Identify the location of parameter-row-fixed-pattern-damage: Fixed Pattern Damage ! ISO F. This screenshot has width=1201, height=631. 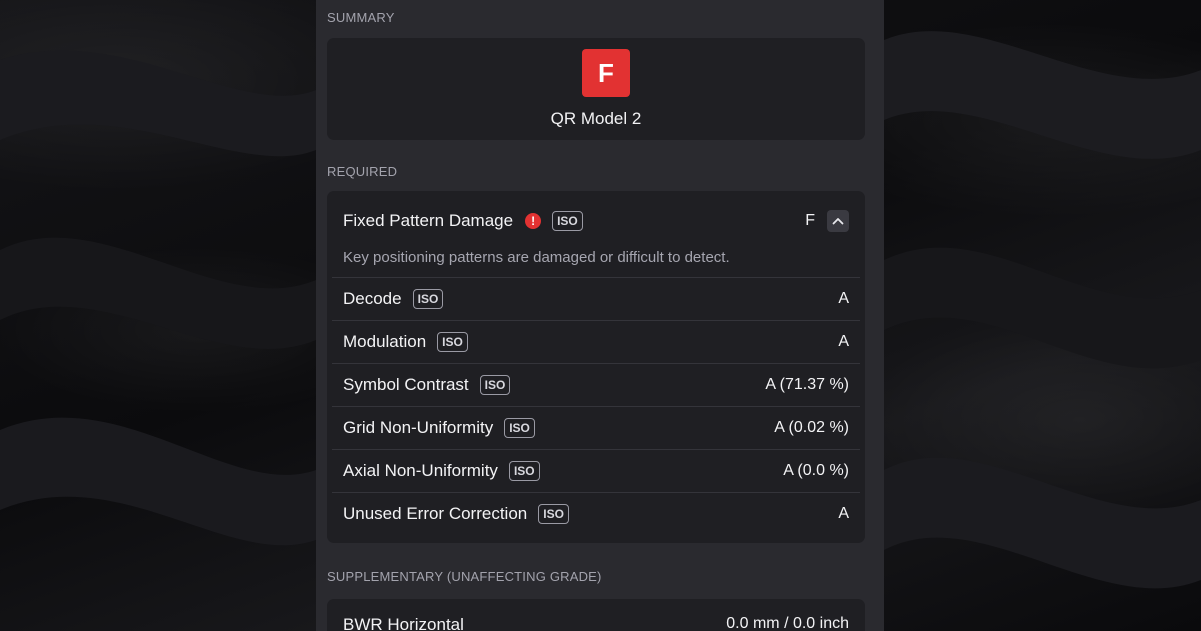
(596, 221).